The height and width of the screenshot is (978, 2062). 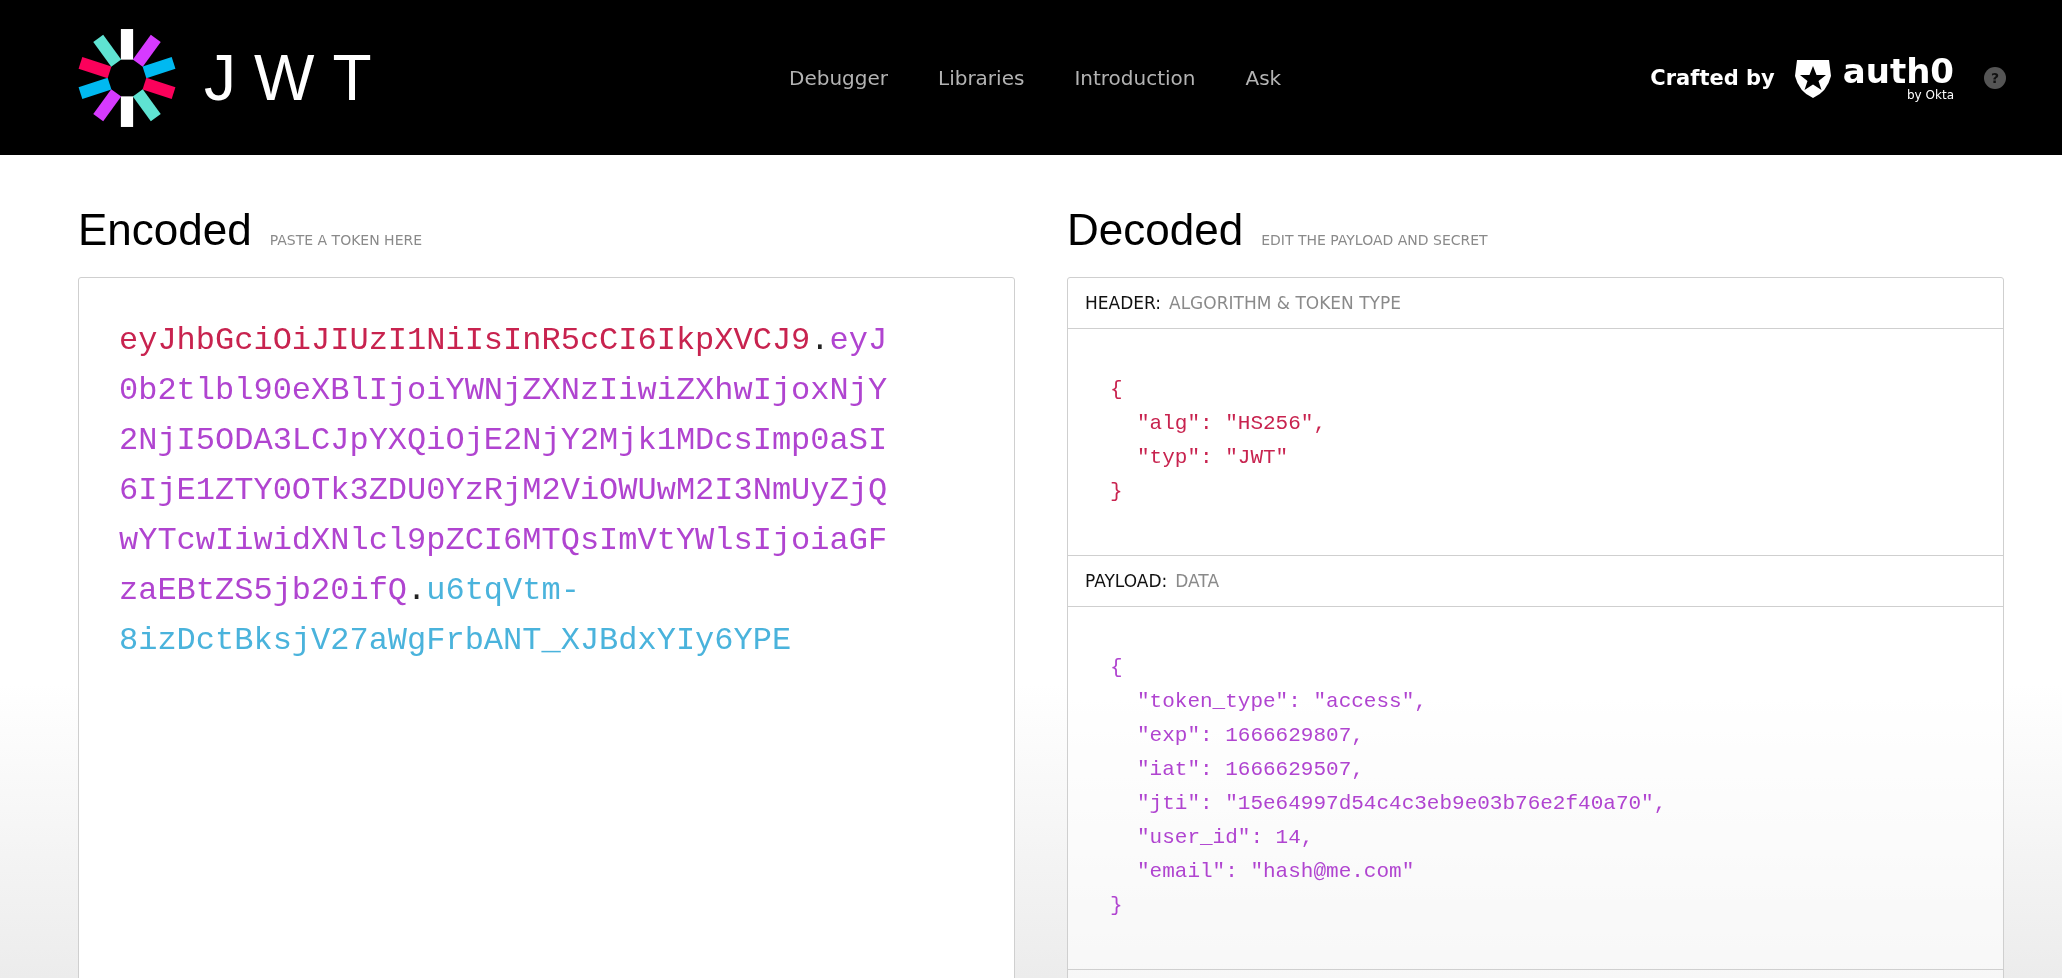 I want to click on nav-link: Ask, so click(x=1263, y=77).